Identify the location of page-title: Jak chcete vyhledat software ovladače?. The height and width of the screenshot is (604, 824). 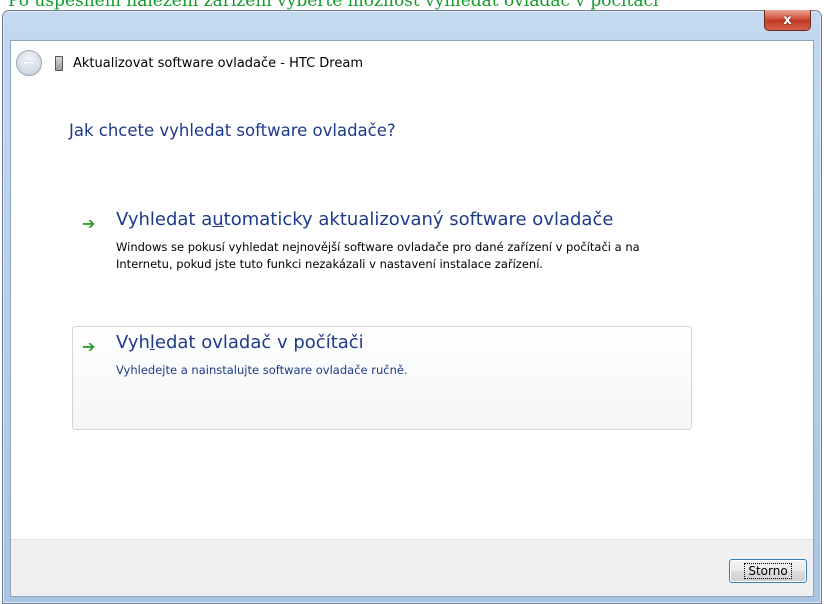
(232, 130).